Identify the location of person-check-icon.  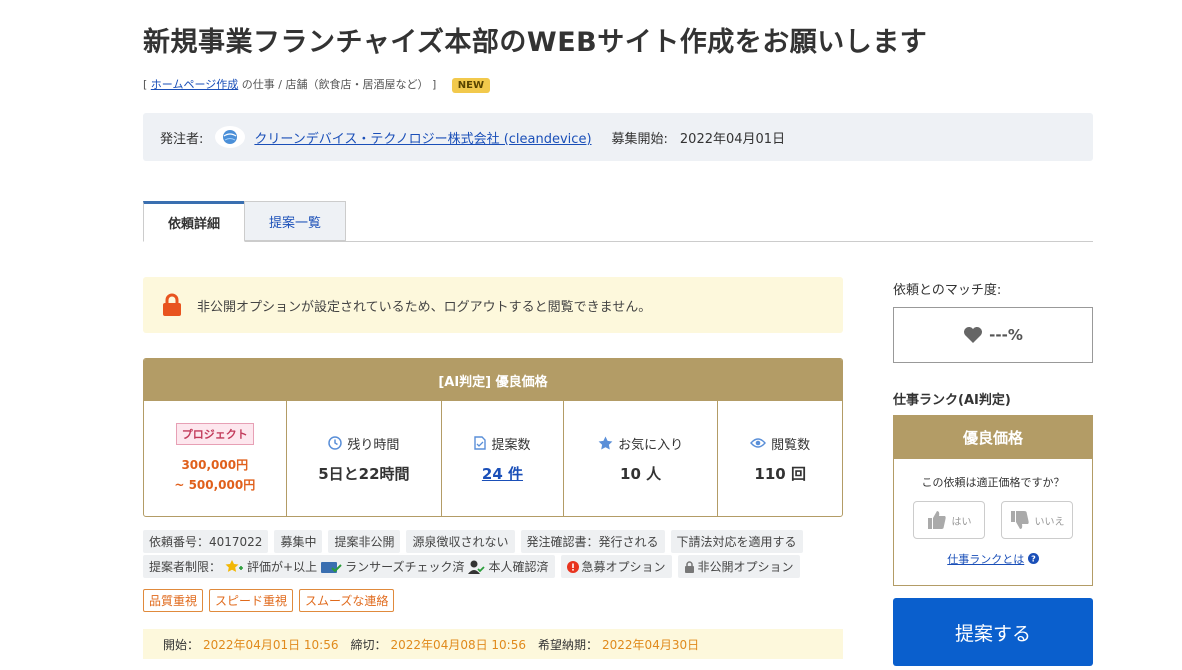
(477, 567).